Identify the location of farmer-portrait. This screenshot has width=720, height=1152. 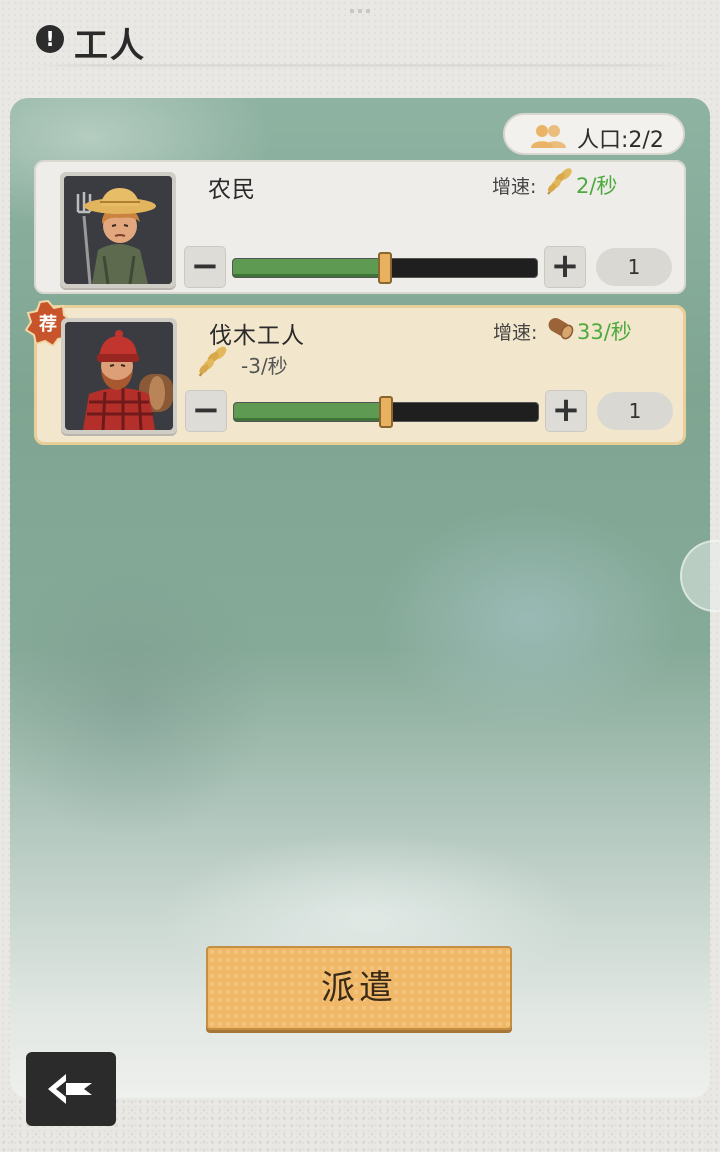
(118, 230).